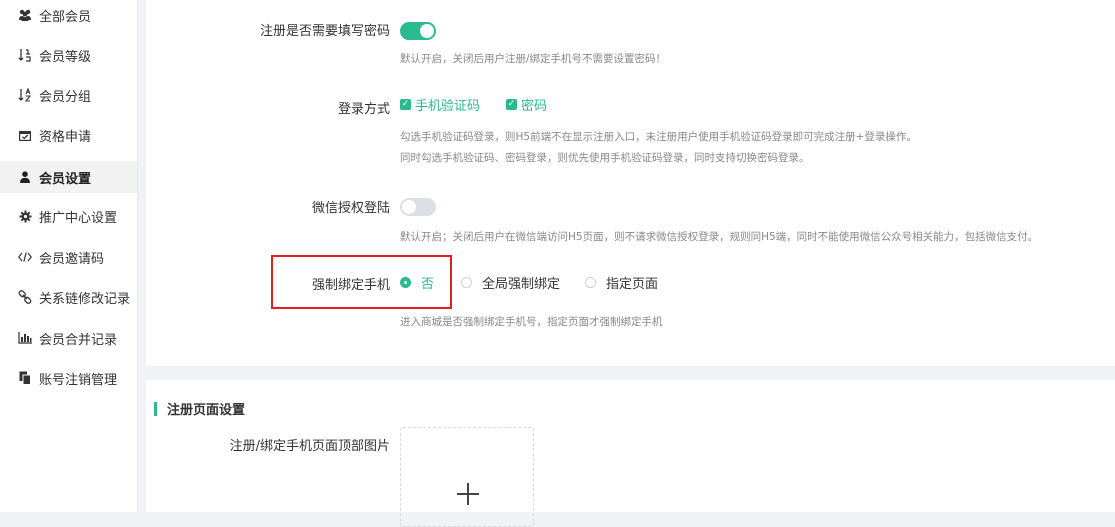  I want to click on gear-icon, so click(25, 216).